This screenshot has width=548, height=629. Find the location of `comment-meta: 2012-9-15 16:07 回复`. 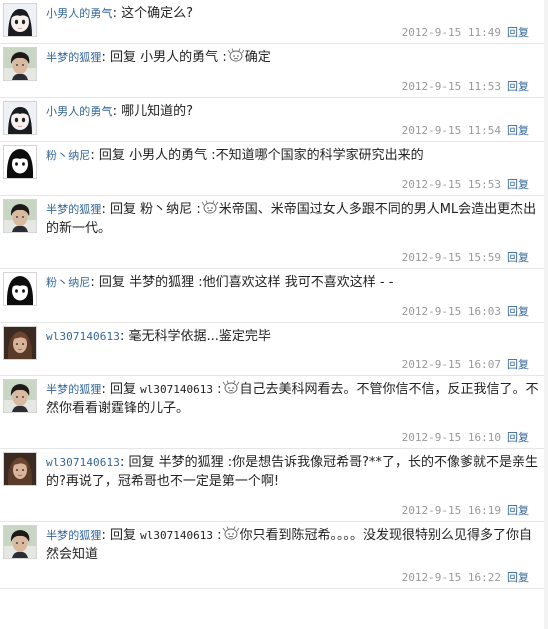

comment-meta: 2012-9-15 16:07 回复 is located at coordinates (465, 364).